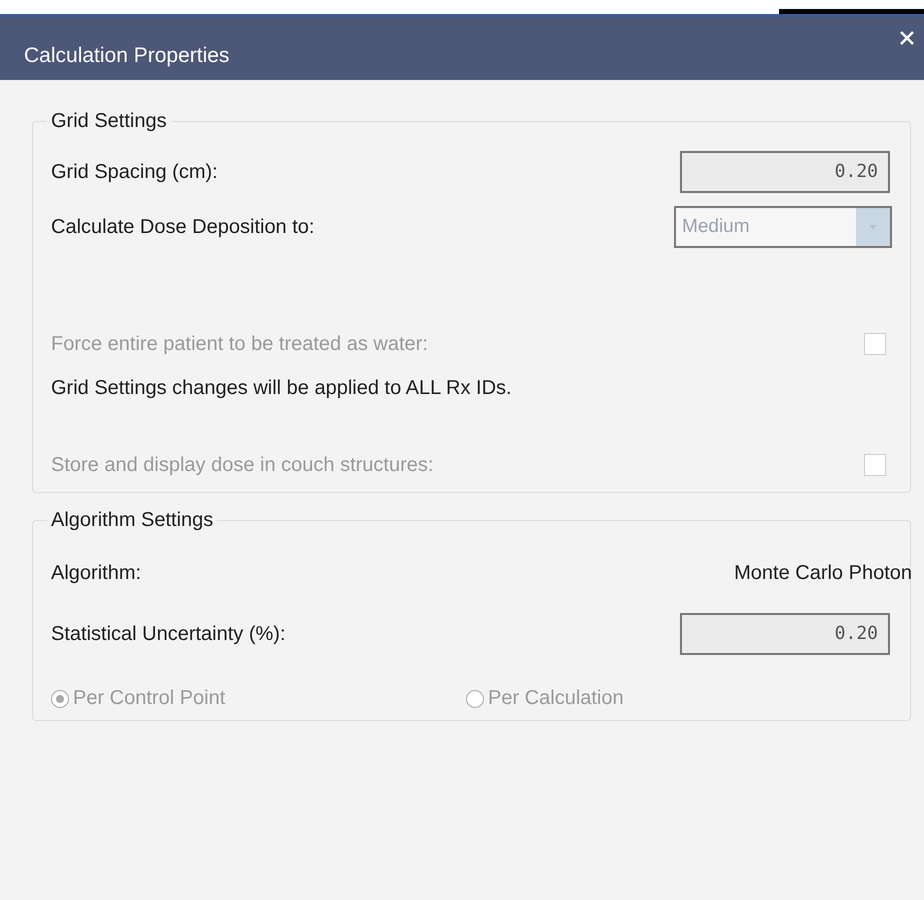  What do you see at coordinates (242, 465) in the screenshot?
I see `checkbox-label: Store and display dose in couch structures:` at bounding box center [242, 465].